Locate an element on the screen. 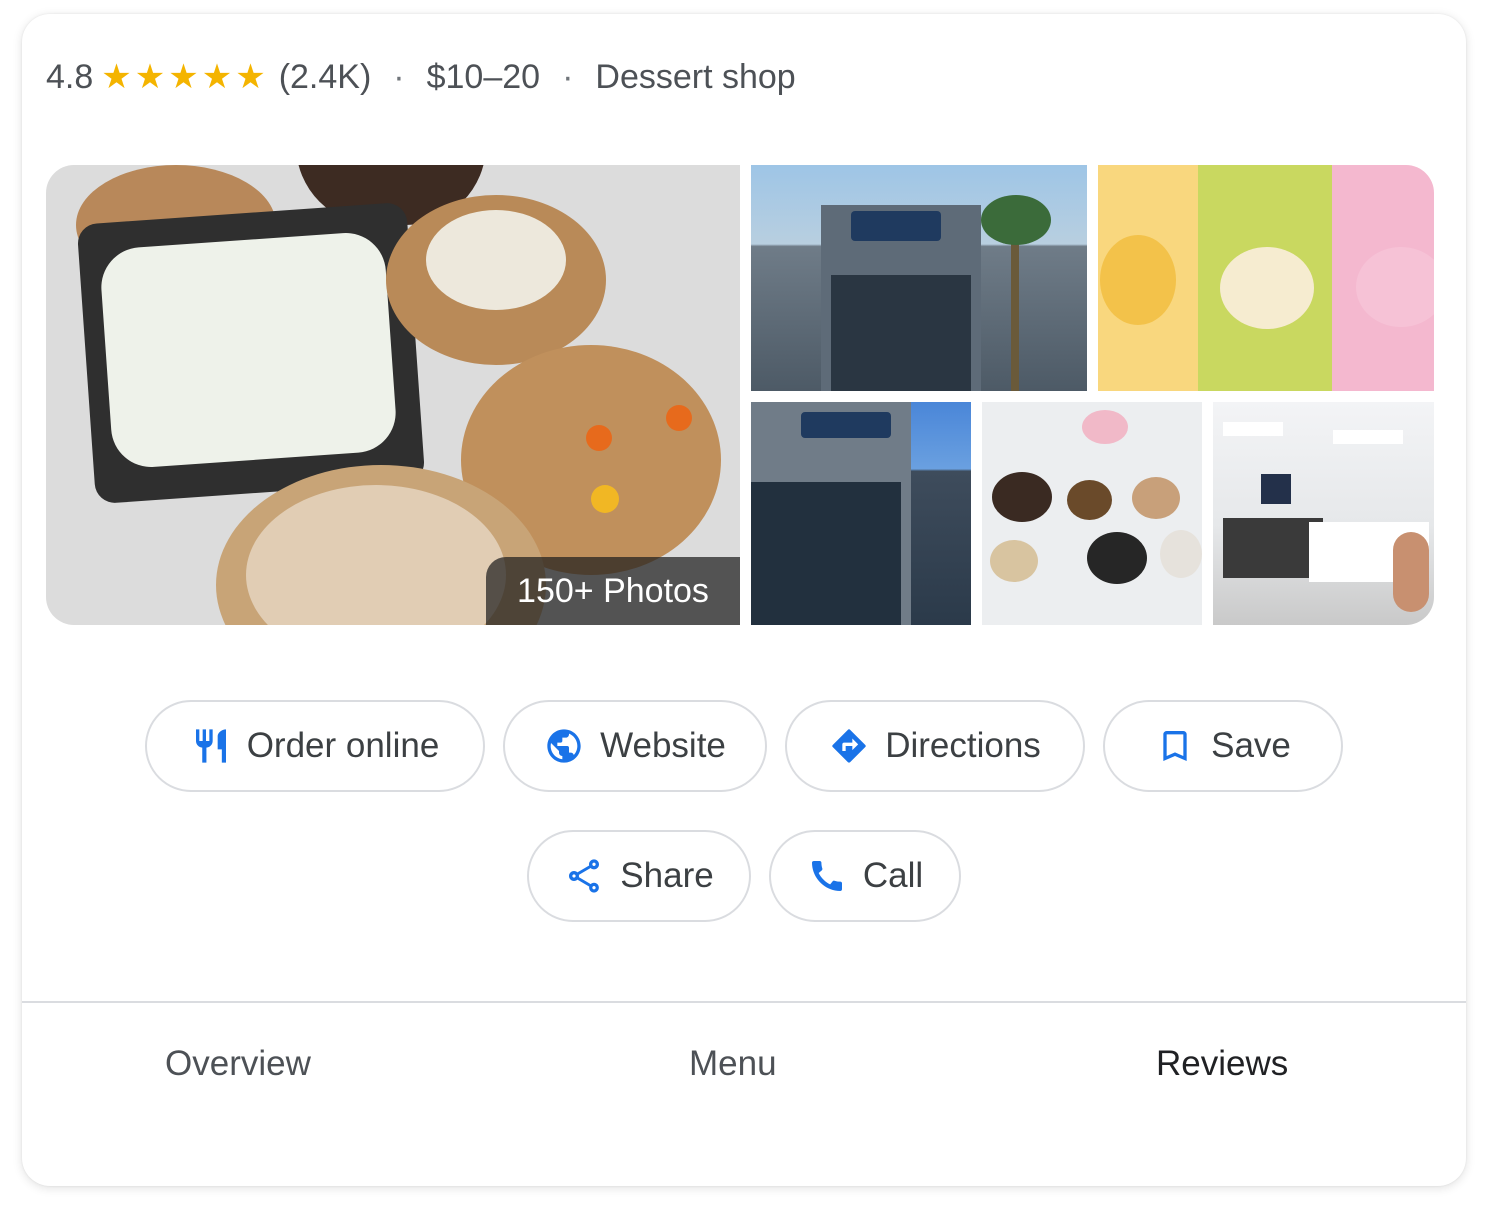 The height and width of the screenshot is (1216, 1488). tab-overview: Overview is located at coordinates (238, 1064).